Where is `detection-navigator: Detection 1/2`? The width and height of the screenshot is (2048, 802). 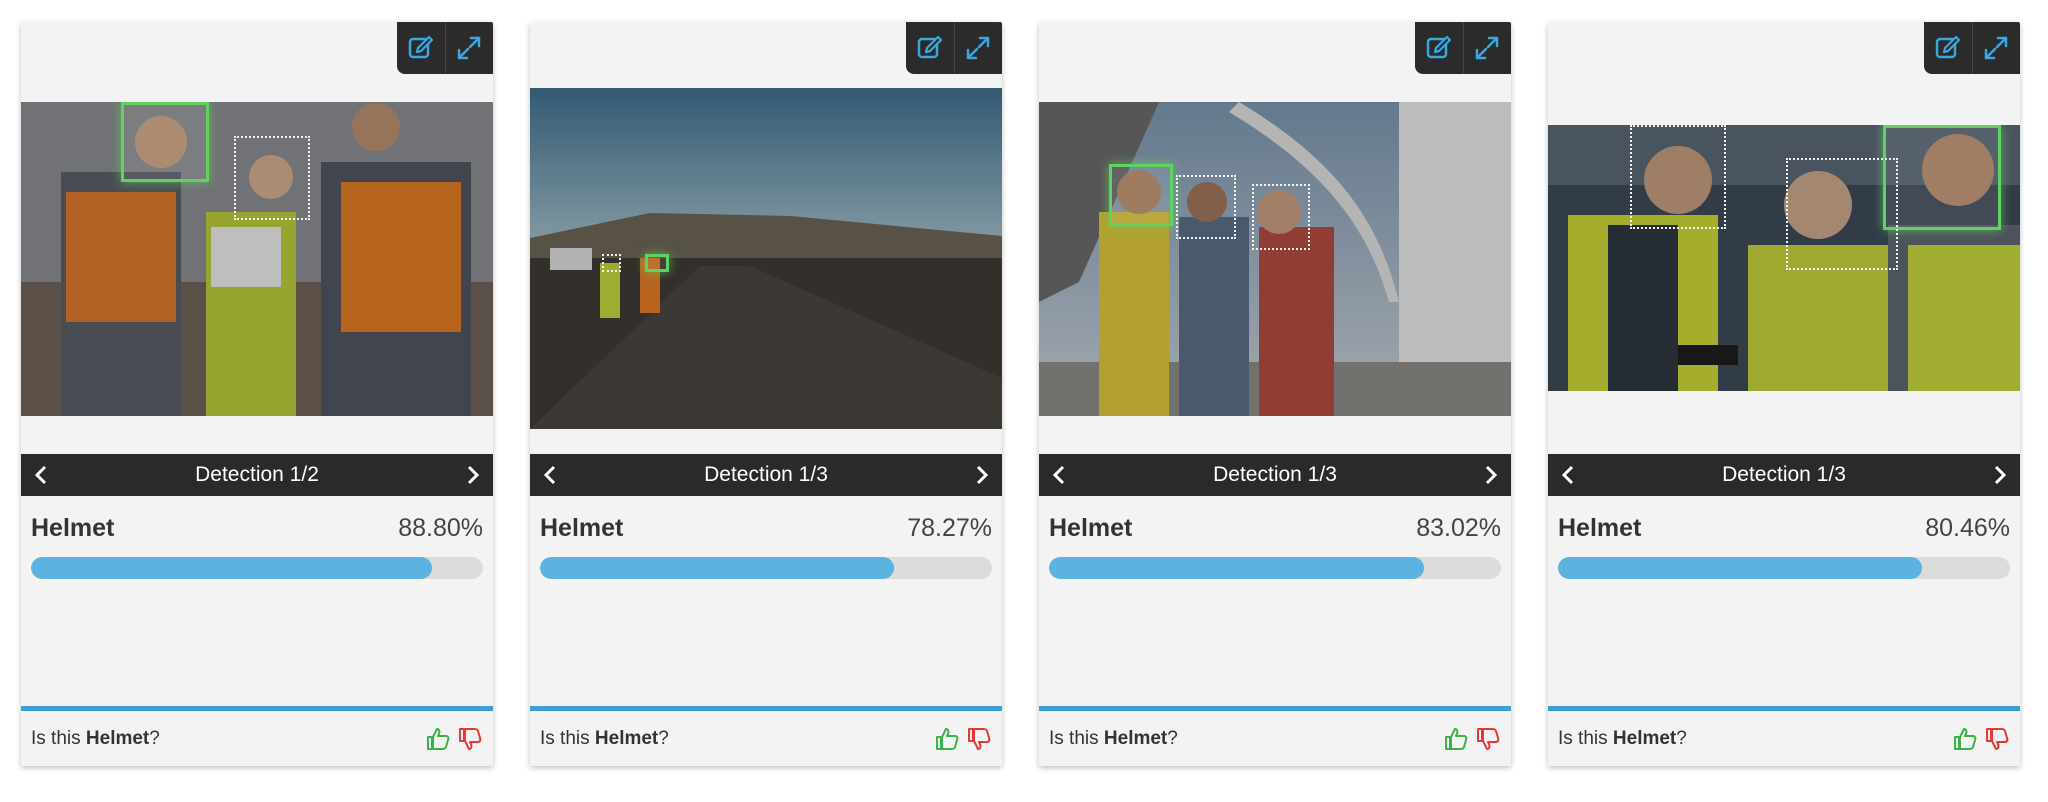 detection-navigator: Detection 1/2 is located at coordinates (257, 475).